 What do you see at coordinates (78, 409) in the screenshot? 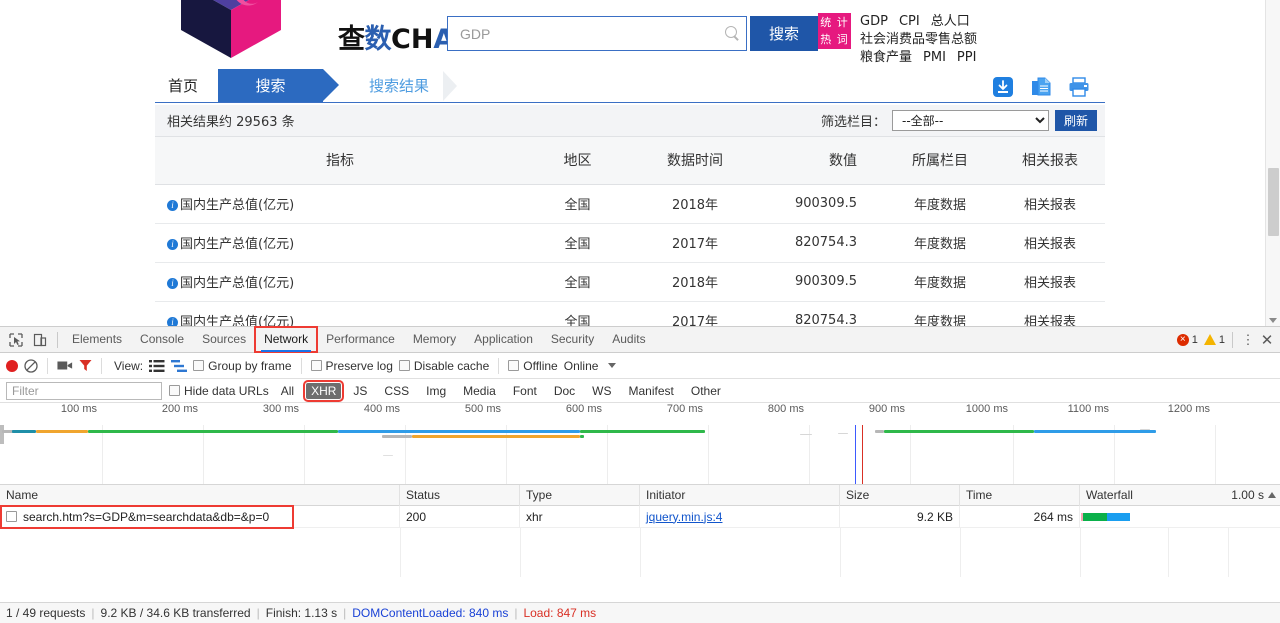
I see `overview-tick: 100 ms` at bounding box center [78, 409].